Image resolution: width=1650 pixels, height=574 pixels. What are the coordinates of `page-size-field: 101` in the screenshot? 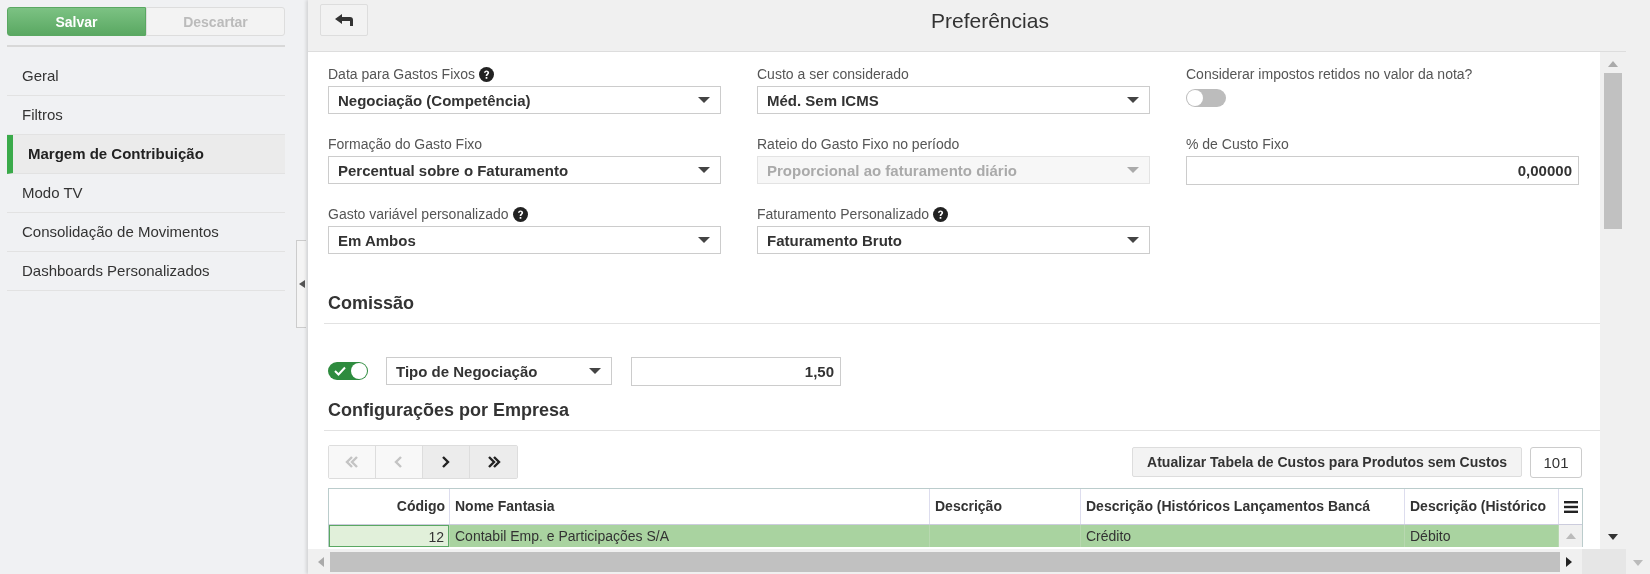 It's located at (1556, 462).